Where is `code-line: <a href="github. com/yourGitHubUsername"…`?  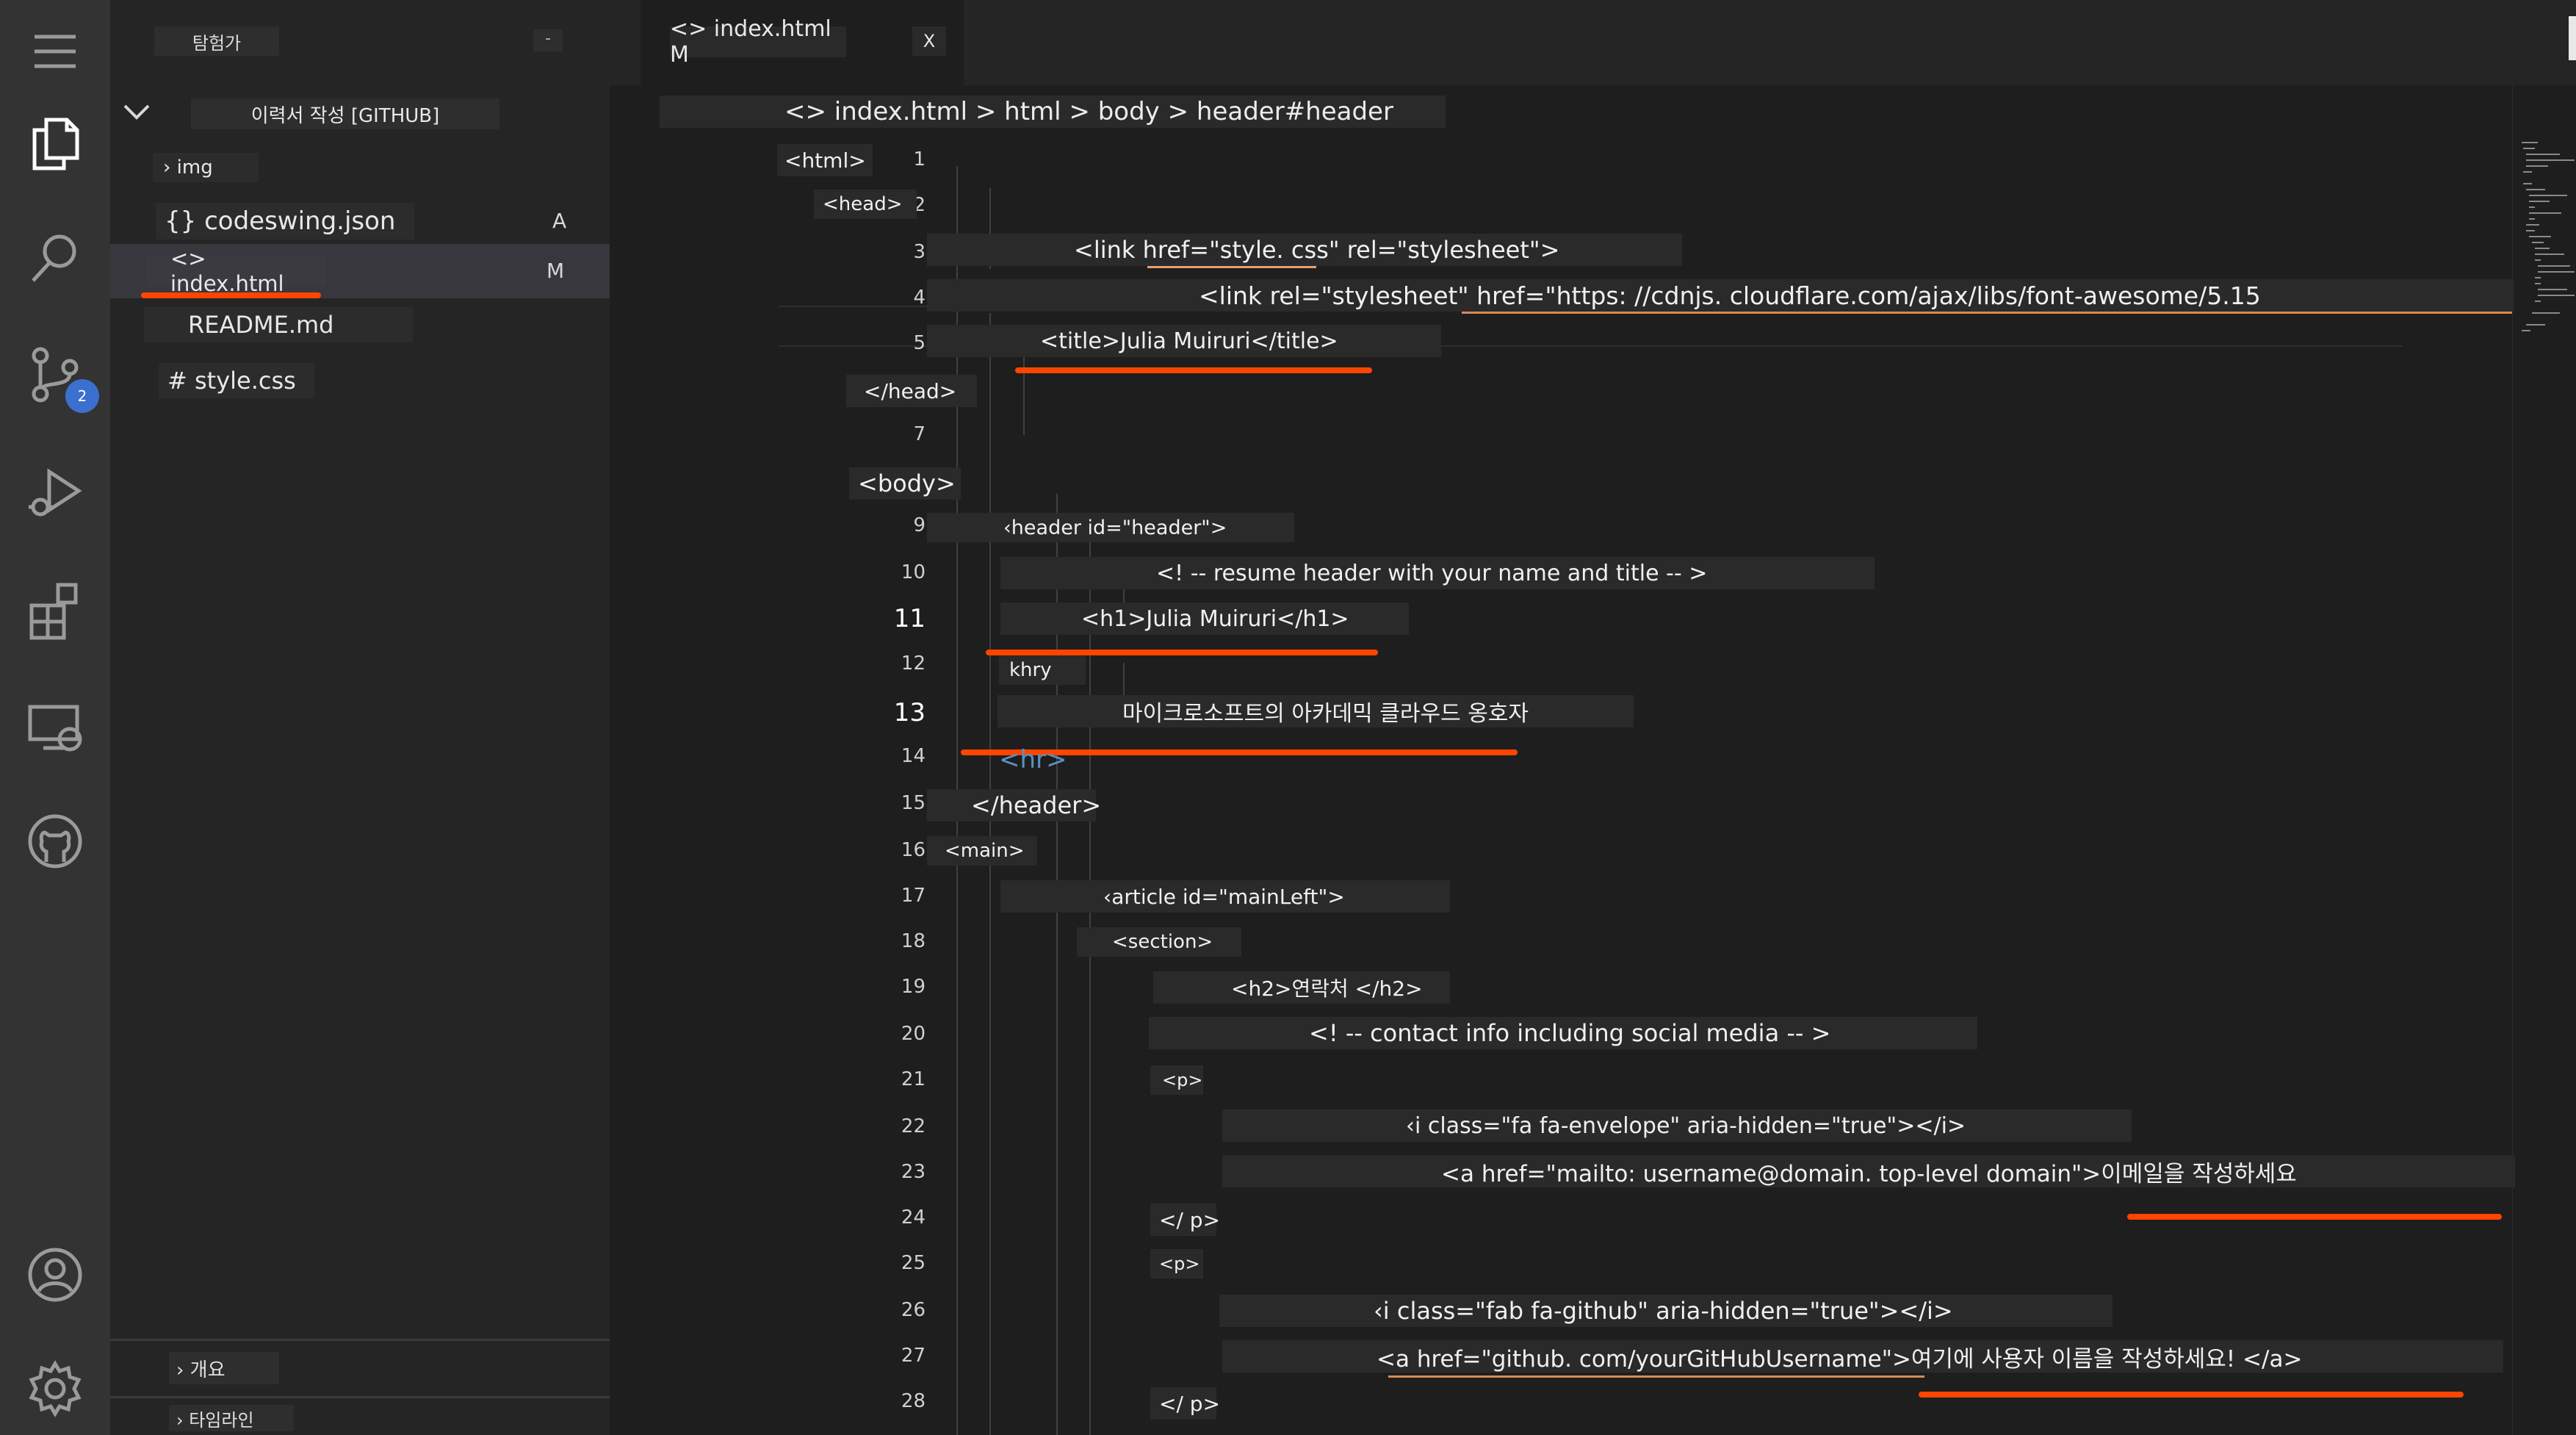 code-line: <a href="github. com/yourGitHubUsername"… is located at coordinates (1862, 1357).